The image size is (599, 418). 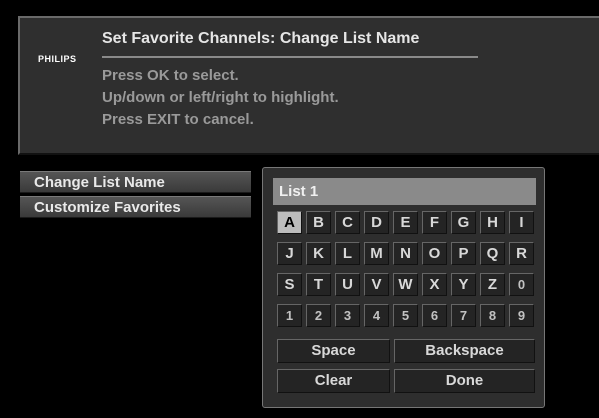 I want to click on instruction-line-2: Up/down or left/right to highlight., so click(x=220, y=97).